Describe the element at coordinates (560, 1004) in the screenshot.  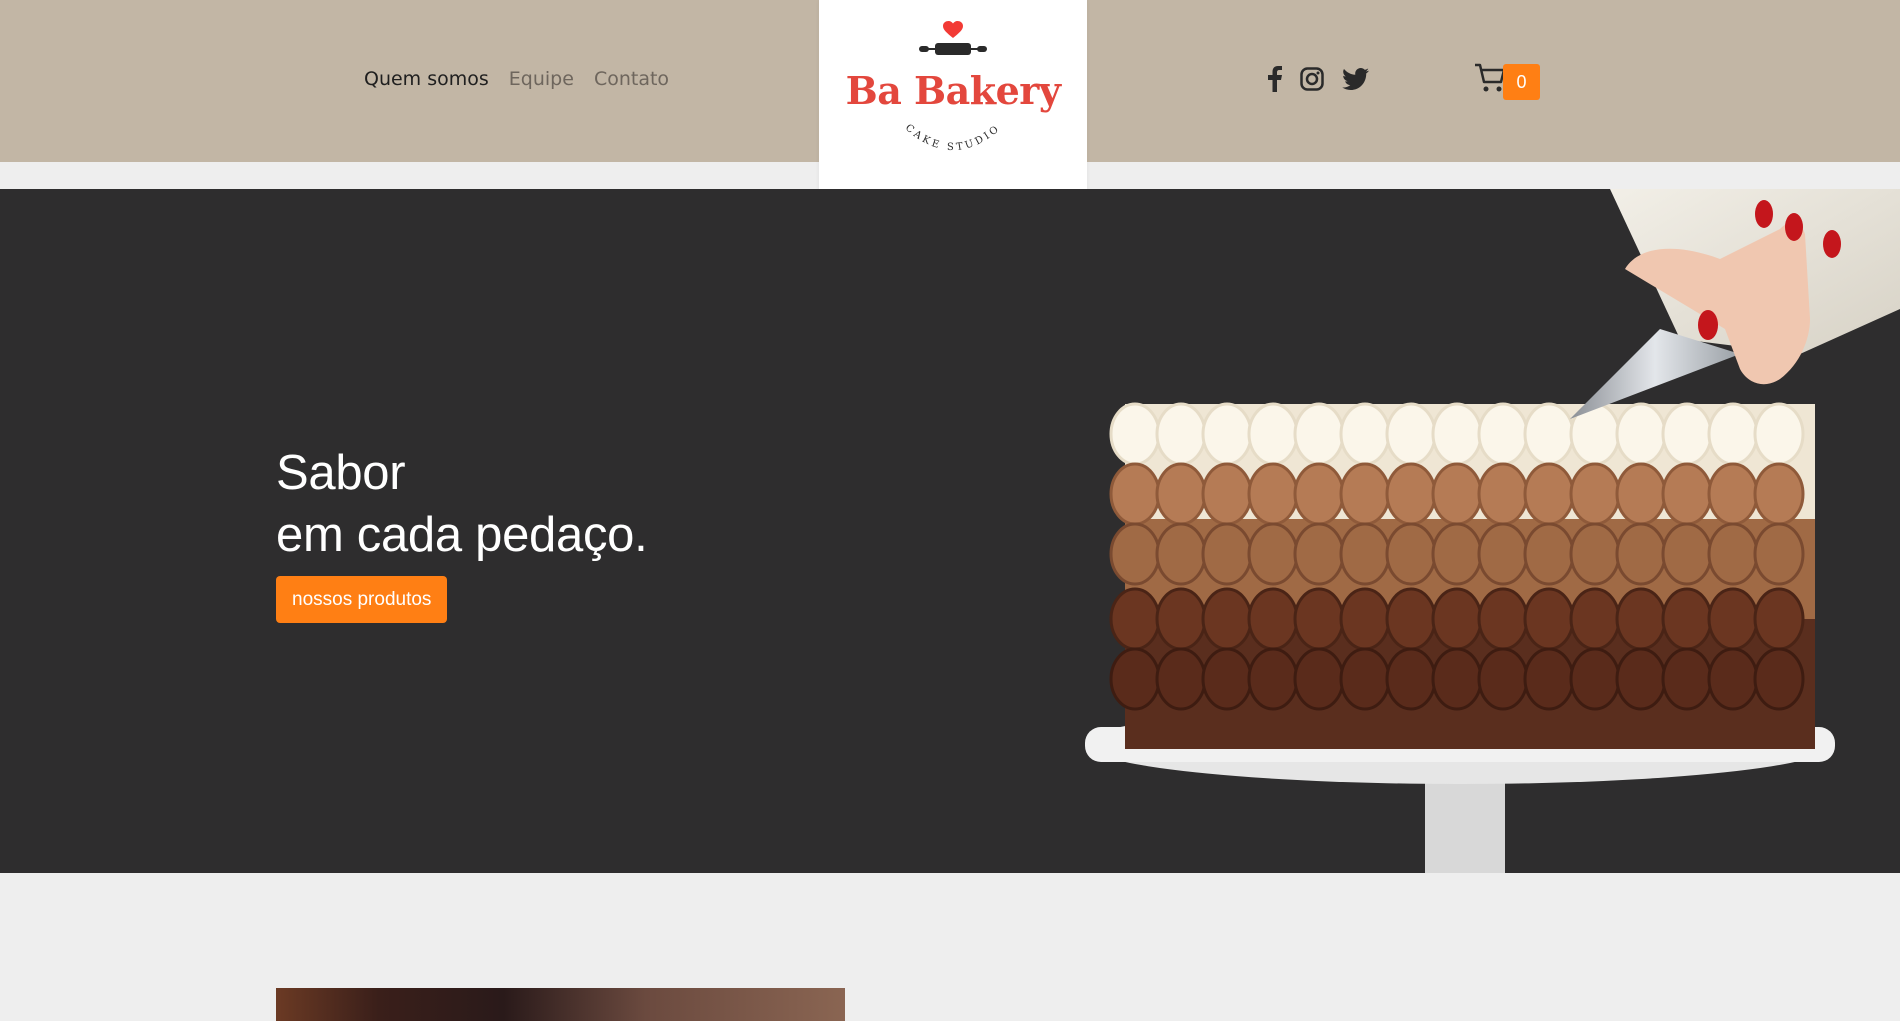
I see `about-section-image` at that location.